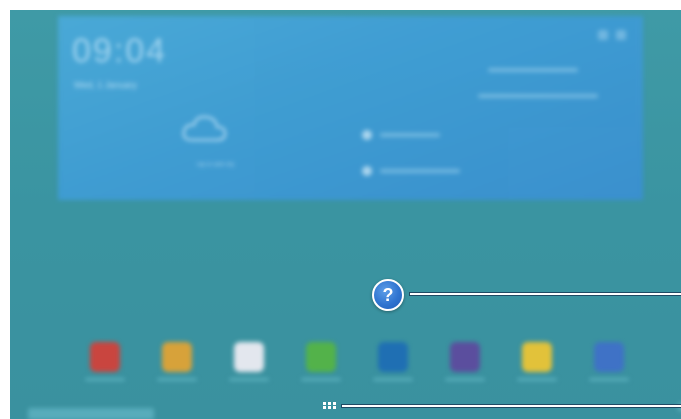 This screenshot has width=681, height=419. Describe the element at coordinates (215, 165) in the screenshot. I see `weather-caption: Tap to add city` at that location.